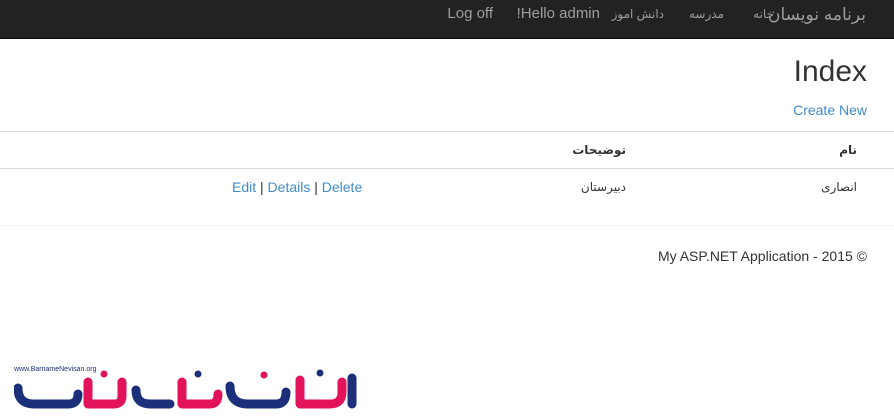  I want to click on column-header-description: توضیحات, so click(599, 150).